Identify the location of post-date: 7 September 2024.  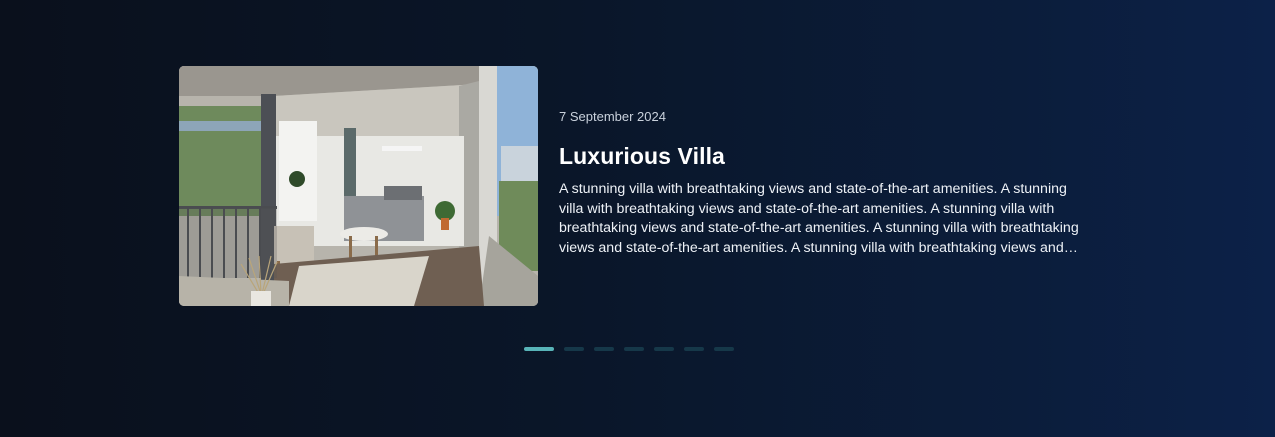
(612, 116).